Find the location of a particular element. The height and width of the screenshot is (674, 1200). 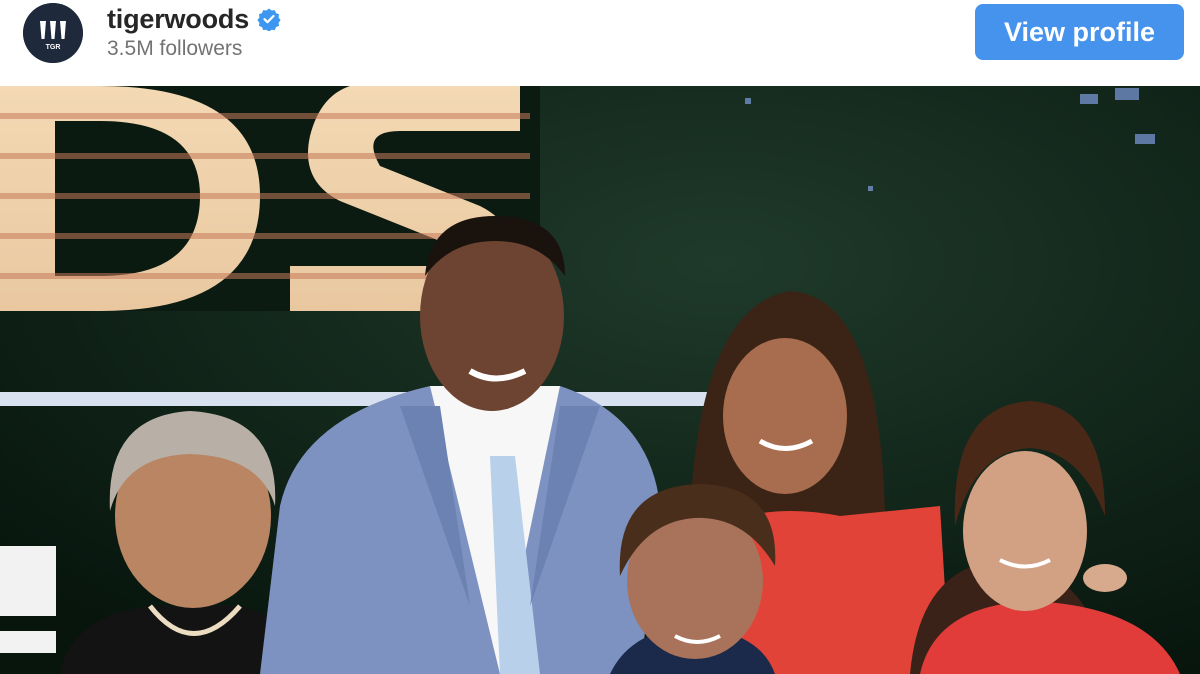

stage-light-bar is located at coordinates (365, 399).